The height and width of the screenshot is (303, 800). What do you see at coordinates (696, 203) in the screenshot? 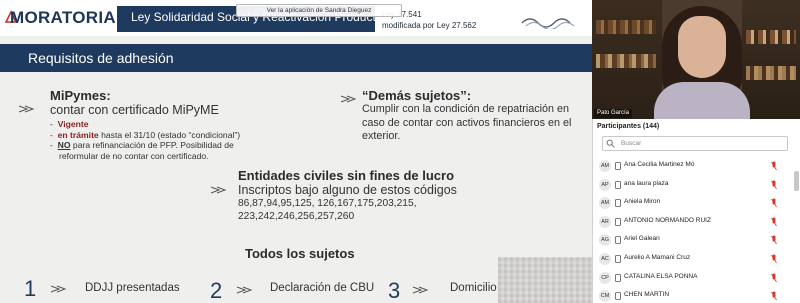
I see `participant-row: AM Aniela Miron` at bounding box center [696, 203].